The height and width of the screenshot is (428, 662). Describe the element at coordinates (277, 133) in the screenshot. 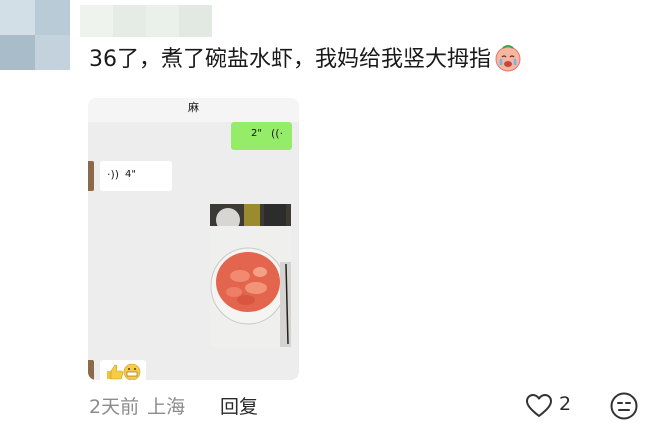

I see `voice-wave-icon: ((·` at that location.